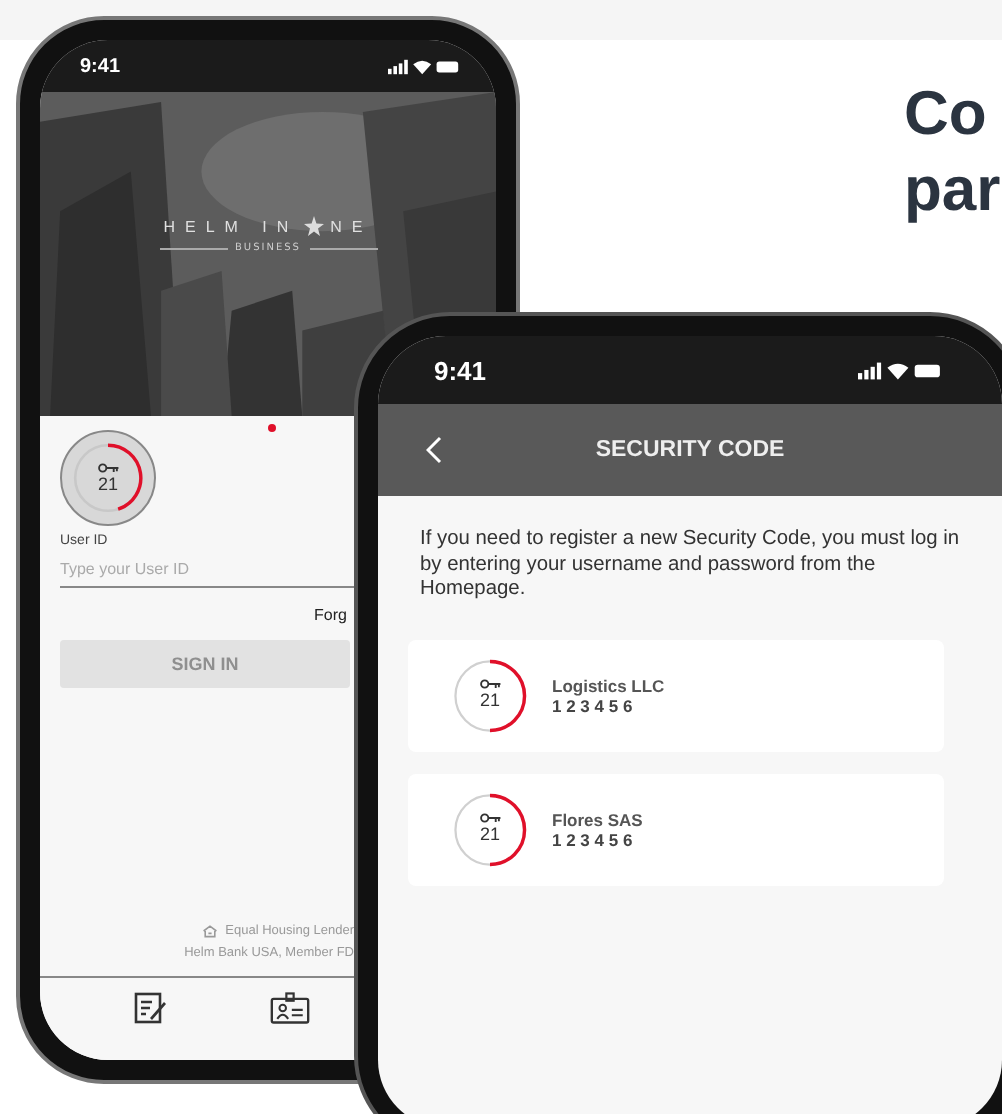  I want to click on token-button: 21, so click(108, 478).